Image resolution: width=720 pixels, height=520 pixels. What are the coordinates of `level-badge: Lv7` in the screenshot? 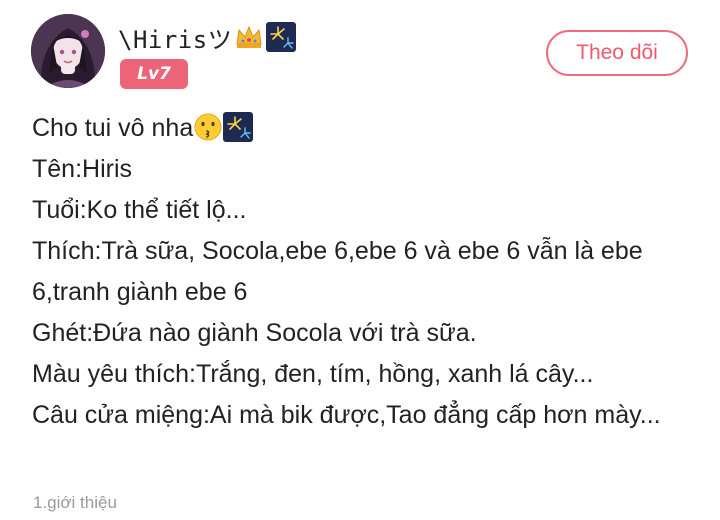 It's located at (154, 74).